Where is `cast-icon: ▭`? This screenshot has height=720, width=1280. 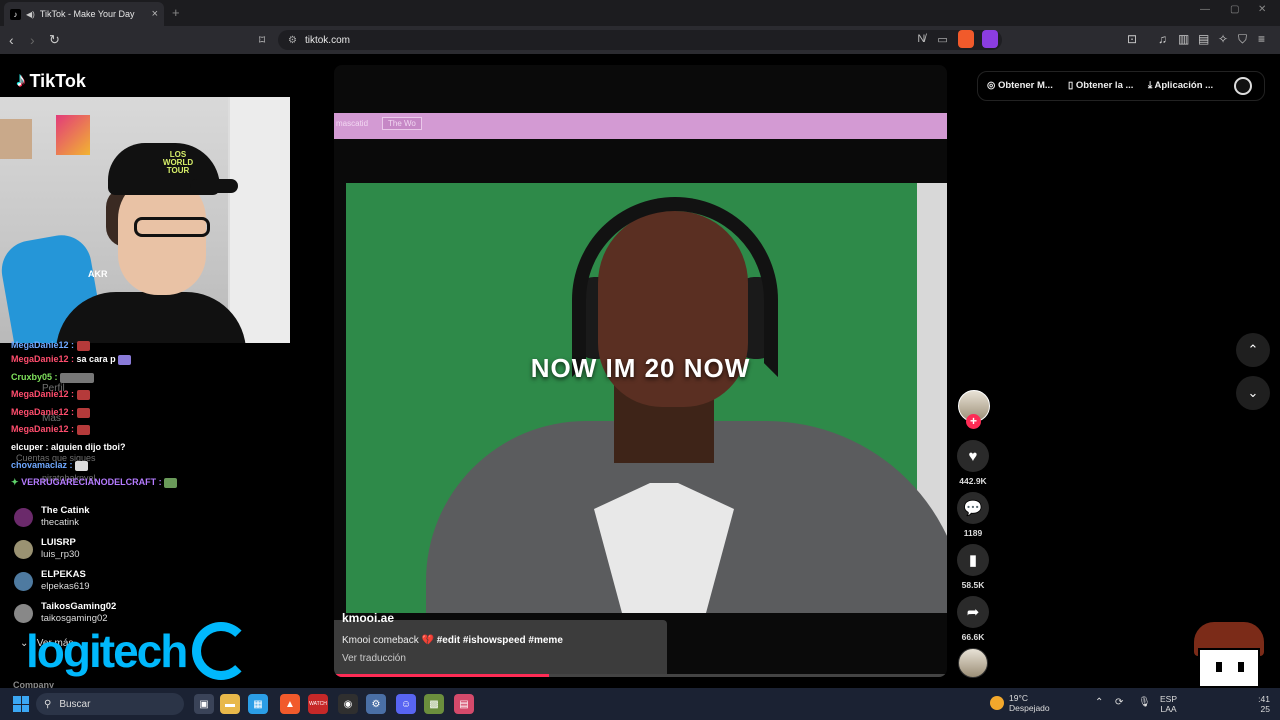 cast-icon: ▭ is located at coordinates (942, 41).